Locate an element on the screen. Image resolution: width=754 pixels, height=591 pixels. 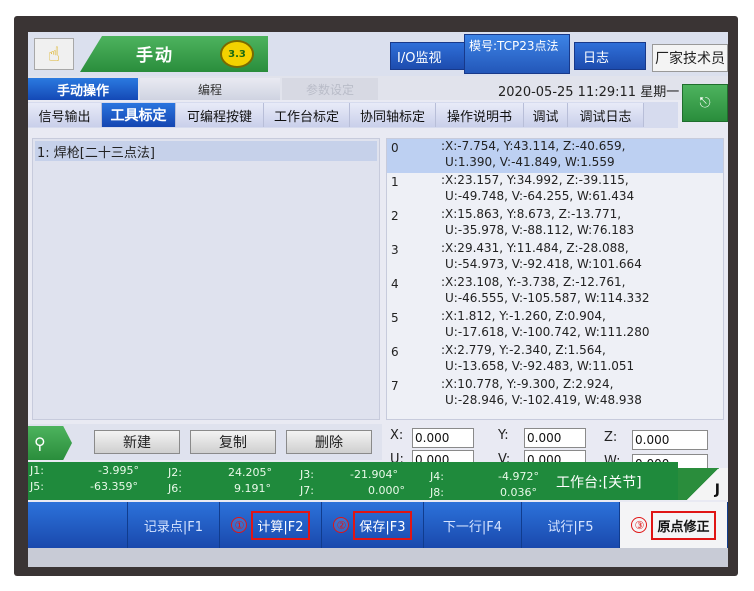
location-pin-icon: ⚲ is located at coordinates (50, 443).